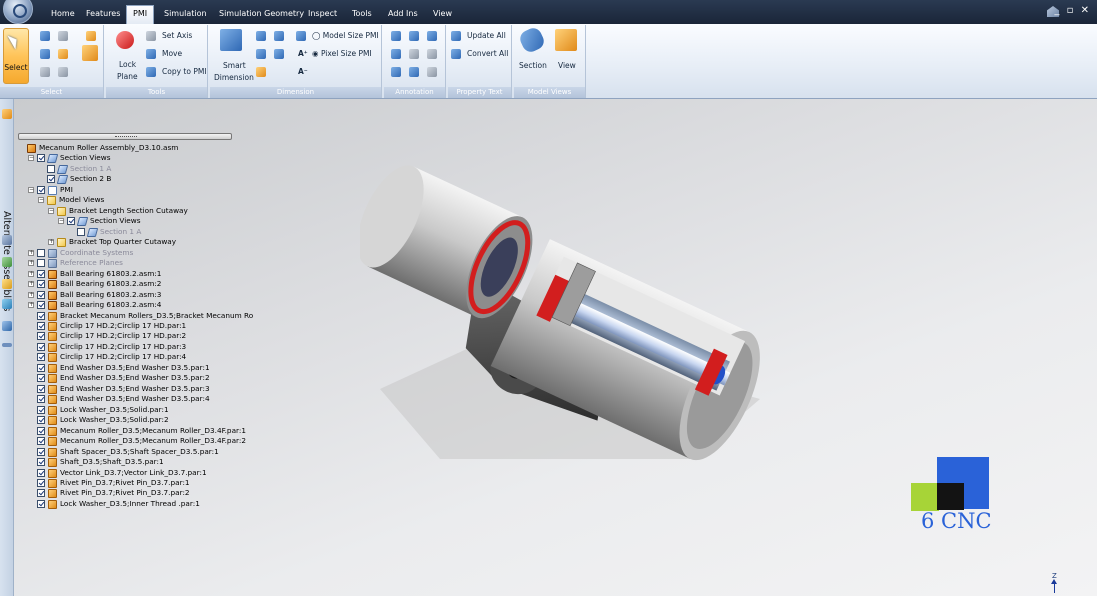  What do you see at coordinates (487, 53) in the screenshot?
I see `convert-all-button: Convert All` at bounding box center [487, 53].